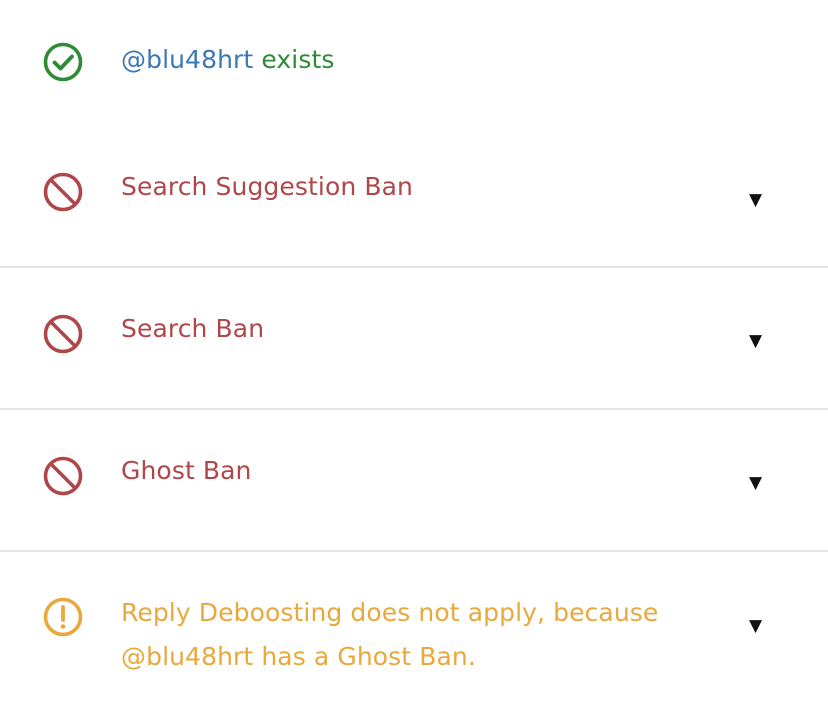 The height and width of the screenshot is (714, 828). Describe the element at coordinates (755, 626) in the screenshot. I see `expand-reply-deboosting-chevron-icon: ▼` at that location.